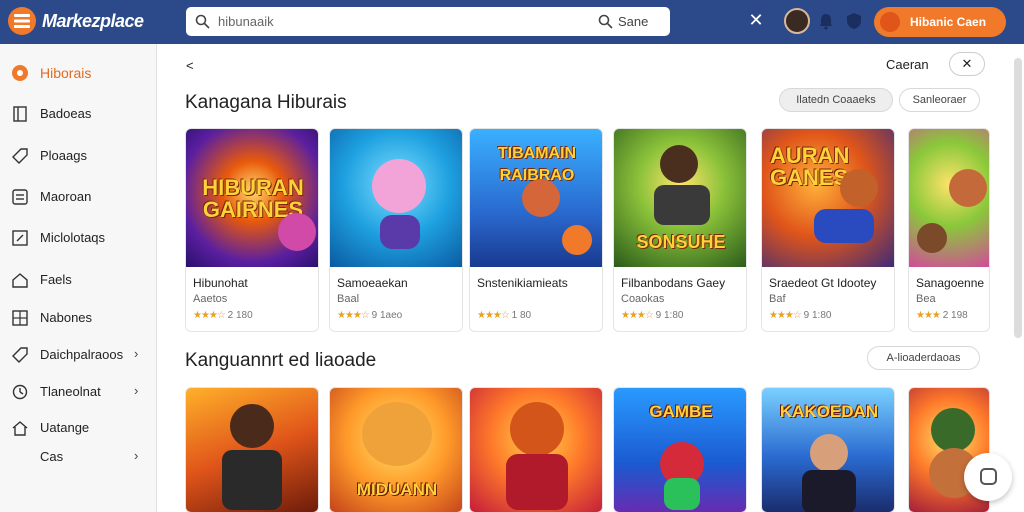 Image resolution: width=1024 pixels, height=512 pixels. Describe the element at coordinates (939, 100) in the screenshot. I see `filter-pill: Sanleoraer` at that location.